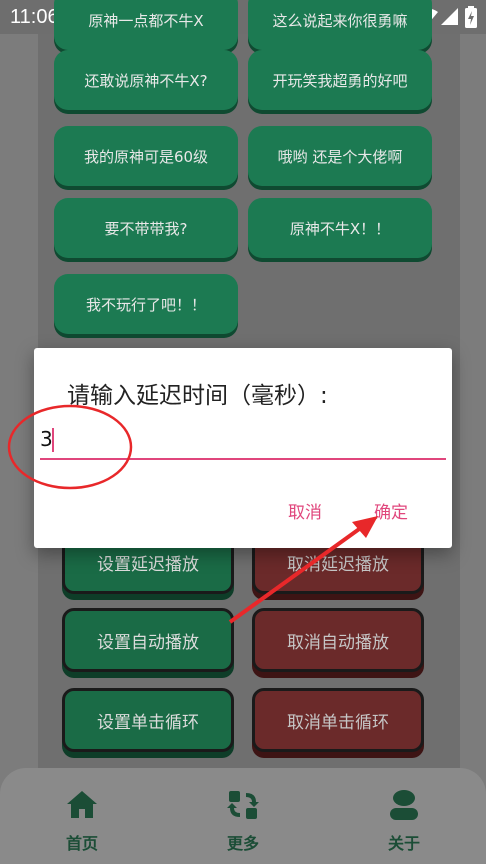 Image resolution: width=486 pixels, height=864 pixels. Describe the element at coordinates (146, 25) in the screenshot. I see `sound-button: 原神一点都不牛X` at that location.